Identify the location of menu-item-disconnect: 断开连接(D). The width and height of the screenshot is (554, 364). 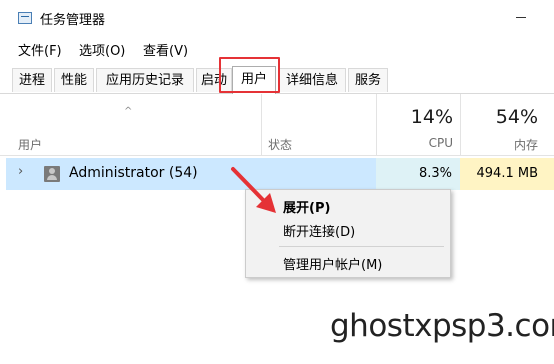
(319, 230).